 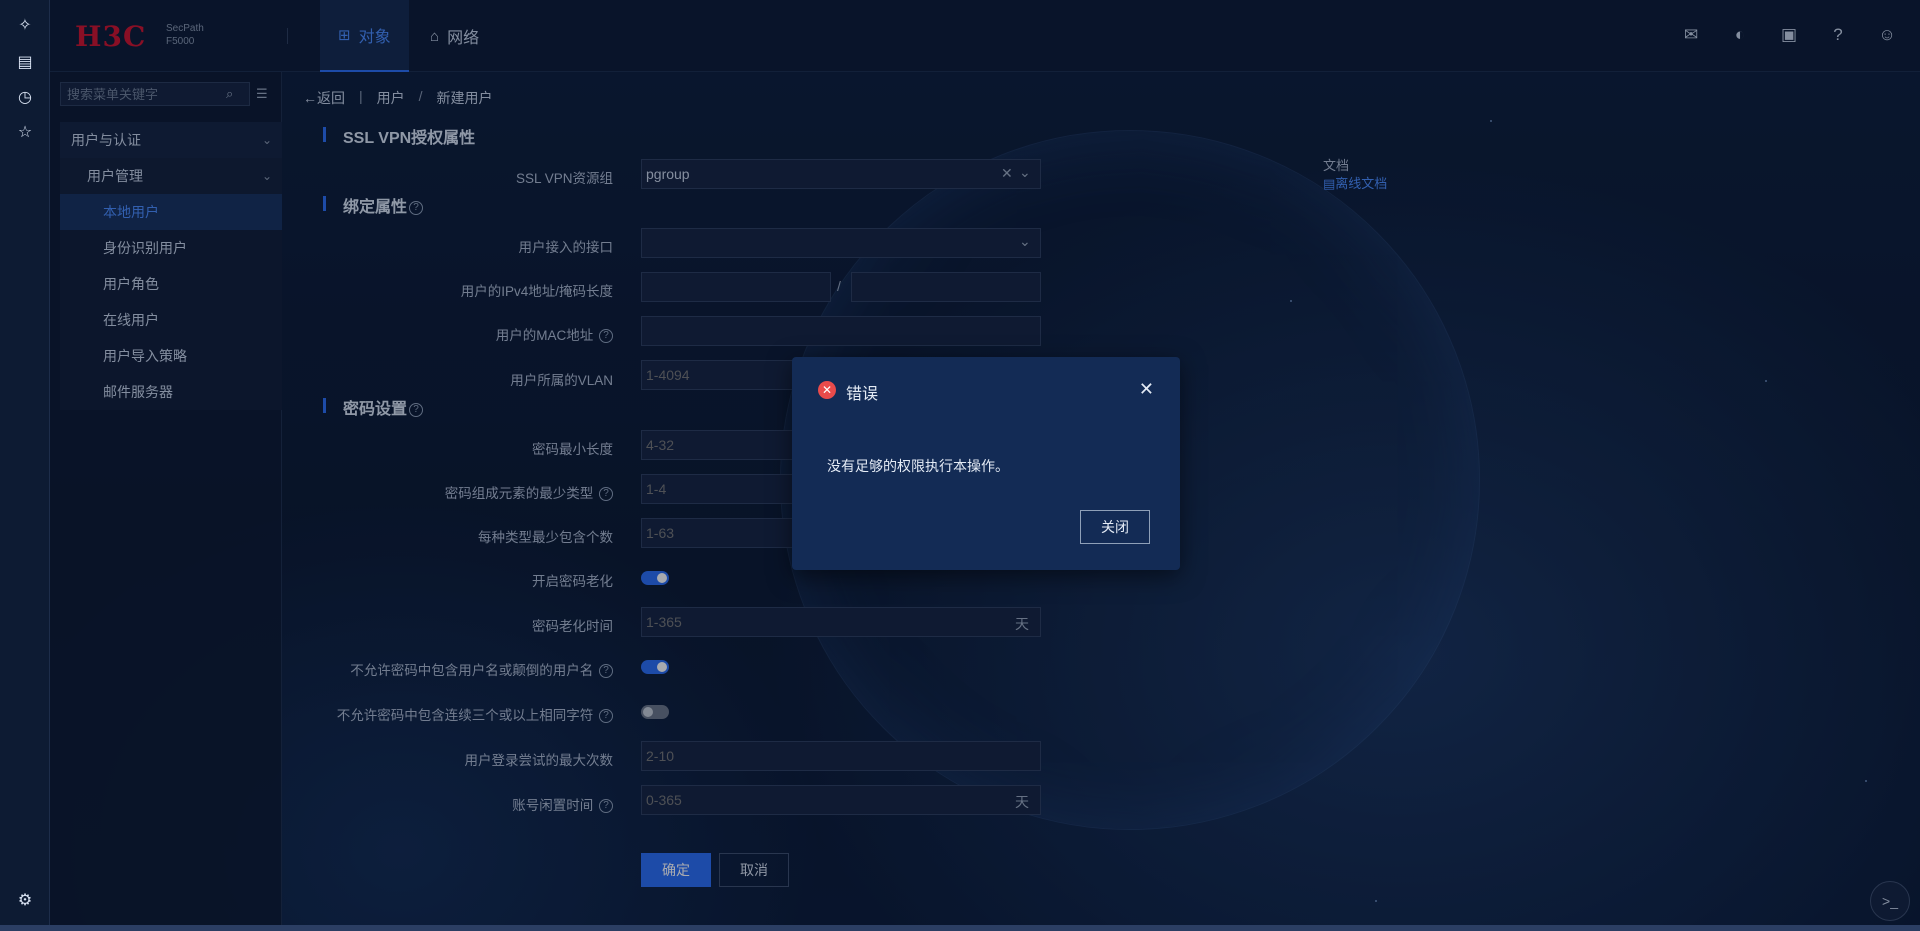 I want to click on dialog-message: 没有足够的权限执行本操作。, so click(x=918, y=466).